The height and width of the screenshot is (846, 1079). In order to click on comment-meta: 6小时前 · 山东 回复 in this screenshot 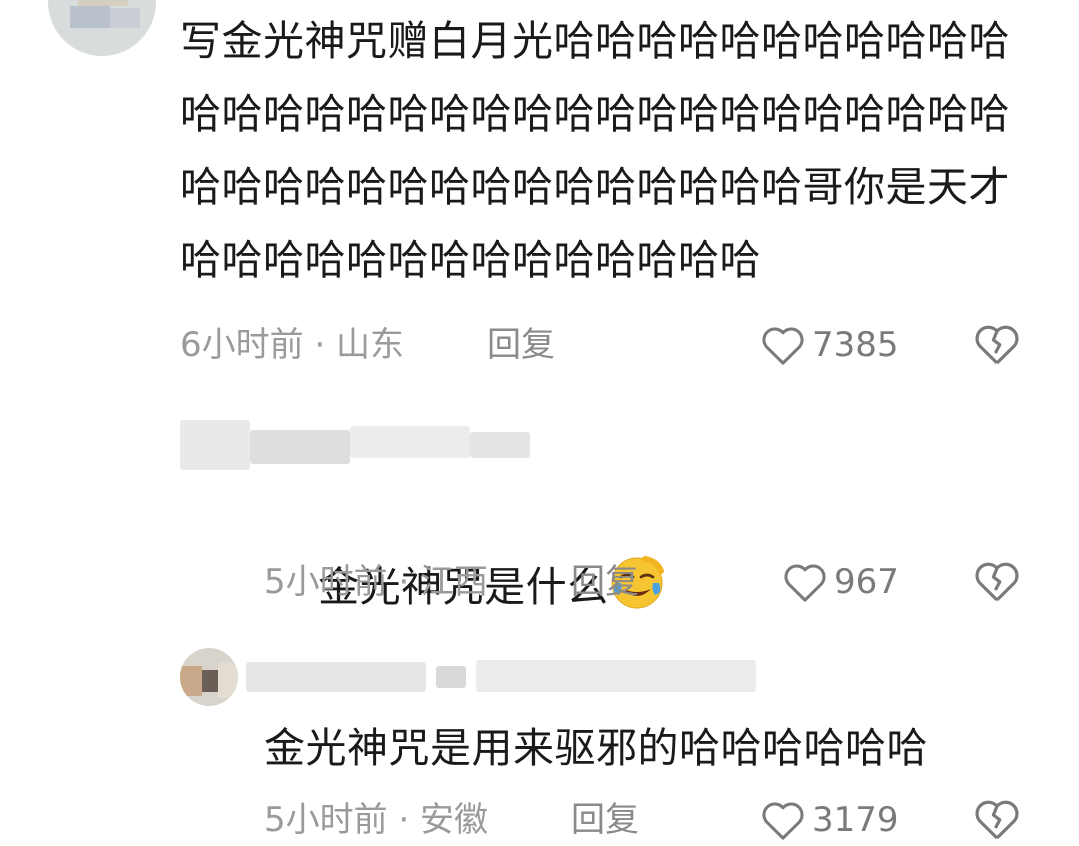, I will do `click(390, 345)`.